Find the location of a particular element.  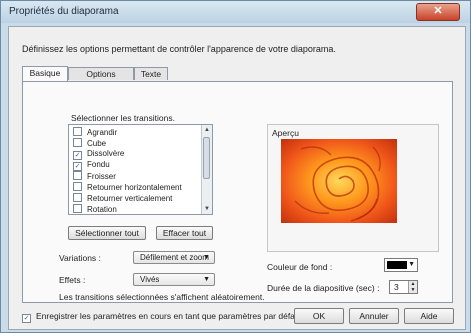

variations-value: Défilement et zoom is located at coordinates (174, 257).